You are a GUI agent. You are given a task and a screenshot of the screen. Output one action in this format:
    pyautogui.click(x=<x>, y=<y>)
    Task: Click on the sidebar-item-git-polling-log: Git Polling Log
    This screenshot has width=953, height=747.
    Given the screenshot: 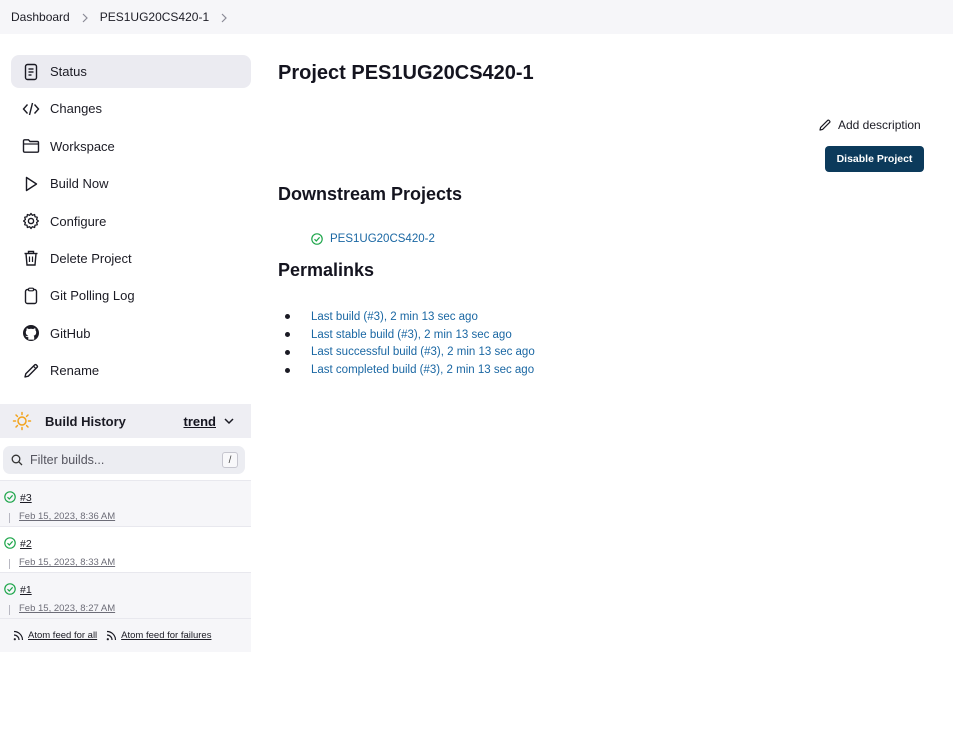 What is the action you would take?
    pyautogui.click(x=131, y=295)
    